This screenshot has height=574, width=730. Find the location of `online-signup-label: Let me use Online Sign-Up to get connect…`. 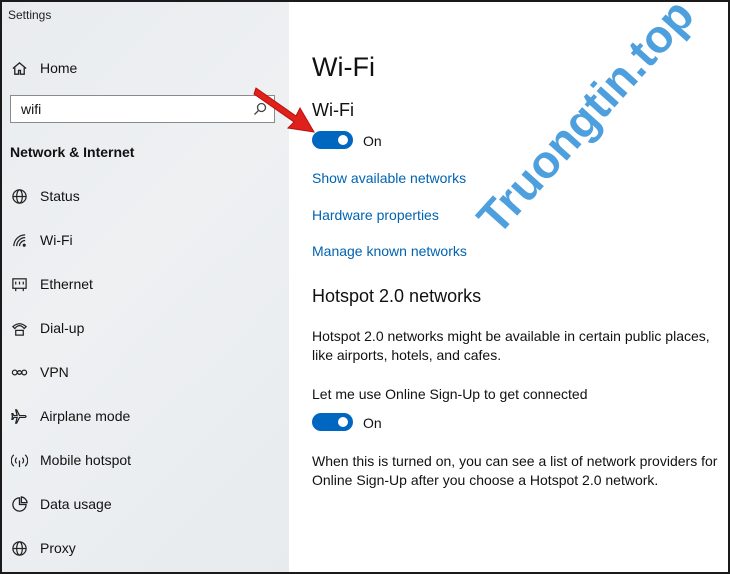

online-signup-label: Let me use Online Sign-Up to get connect… is located at coordinates (450, 394).